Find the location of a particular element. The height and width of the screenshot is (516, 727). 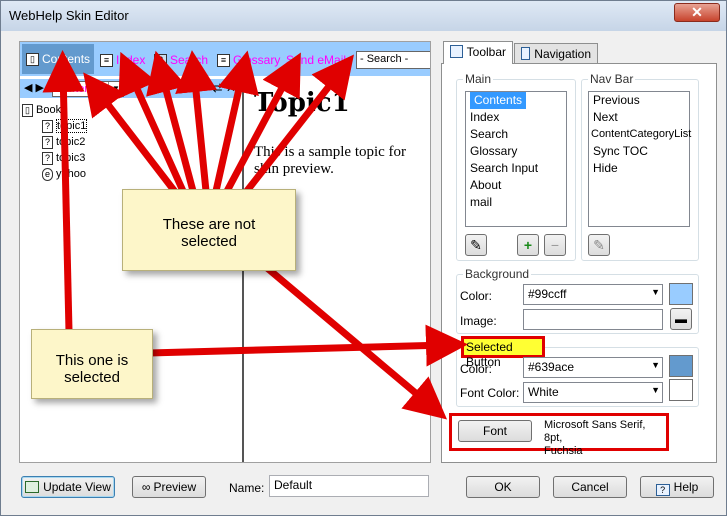

callout-selected: This one is selected is located at coordinates (92, 364).